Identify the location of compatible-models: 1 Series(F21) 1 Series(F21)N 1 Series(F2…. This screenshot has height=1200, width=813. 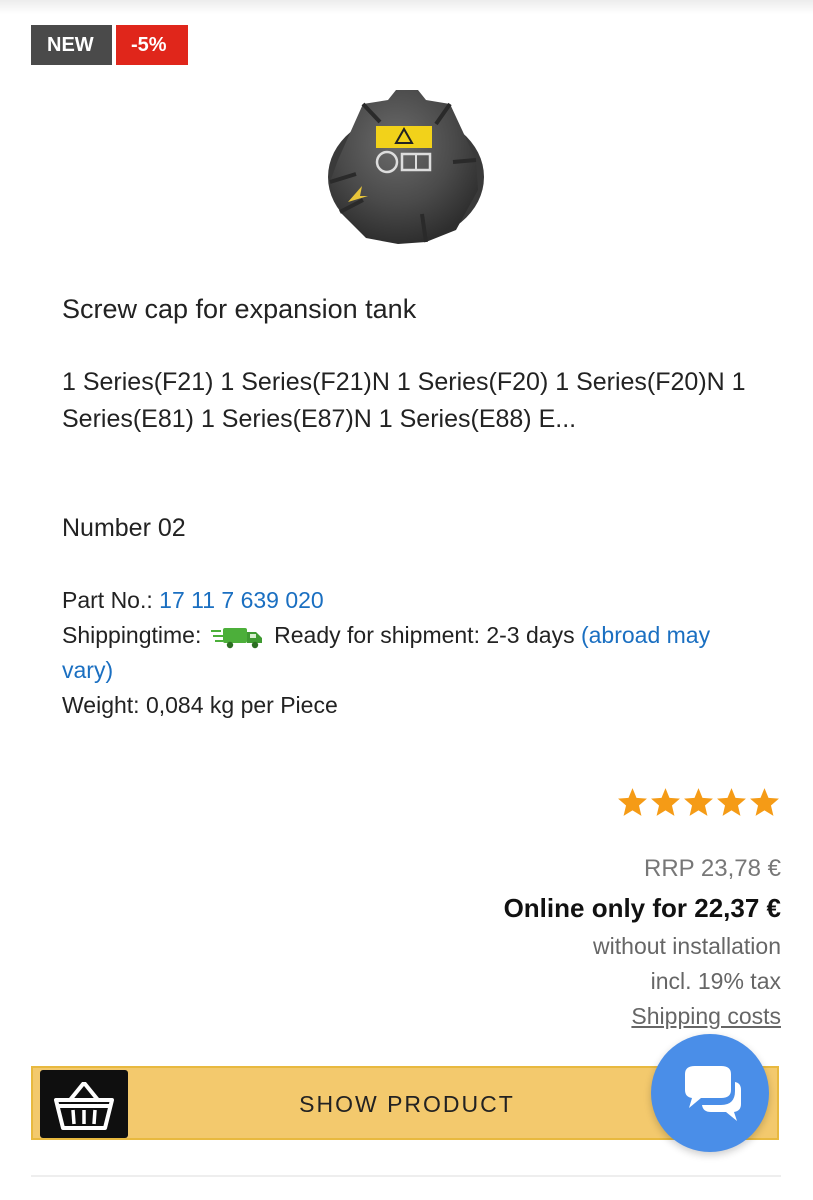
(404, 400).